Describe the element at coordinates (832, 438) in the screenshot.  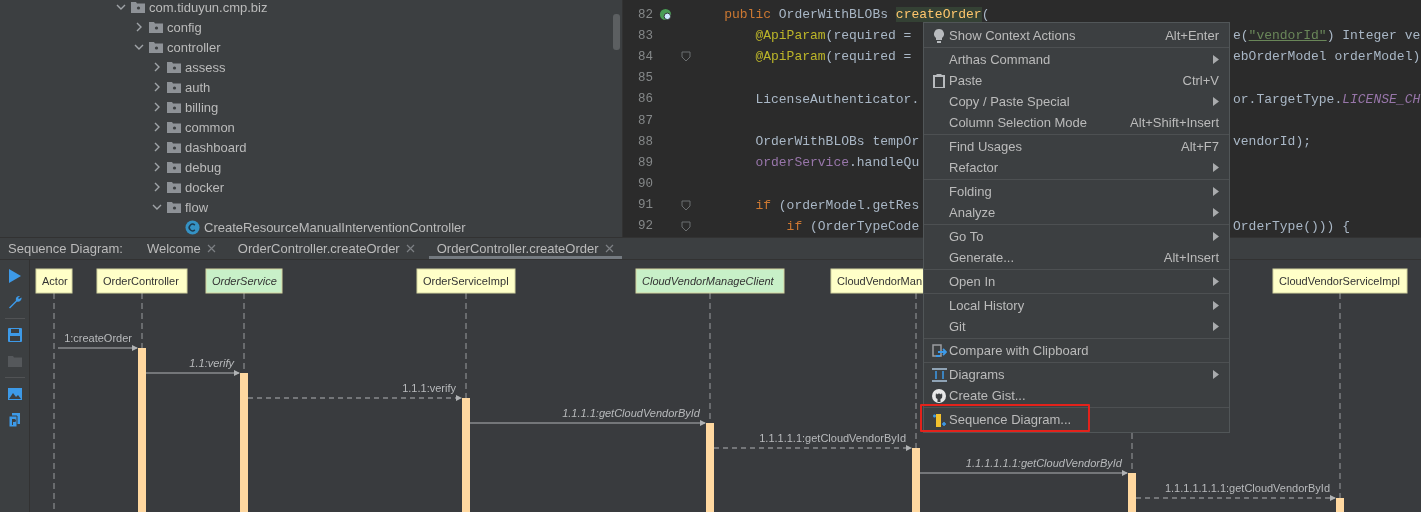
I see `message-label: 1.1.1.1.1:getCloudVendorById` at that location.